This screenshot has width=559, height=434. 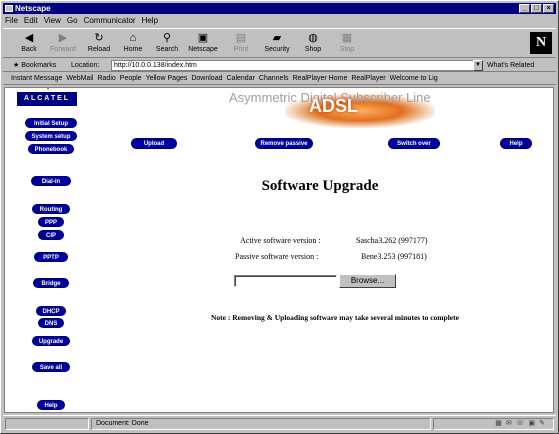 I want to click on personal-link: WebMail, so click(x=79, y=78).